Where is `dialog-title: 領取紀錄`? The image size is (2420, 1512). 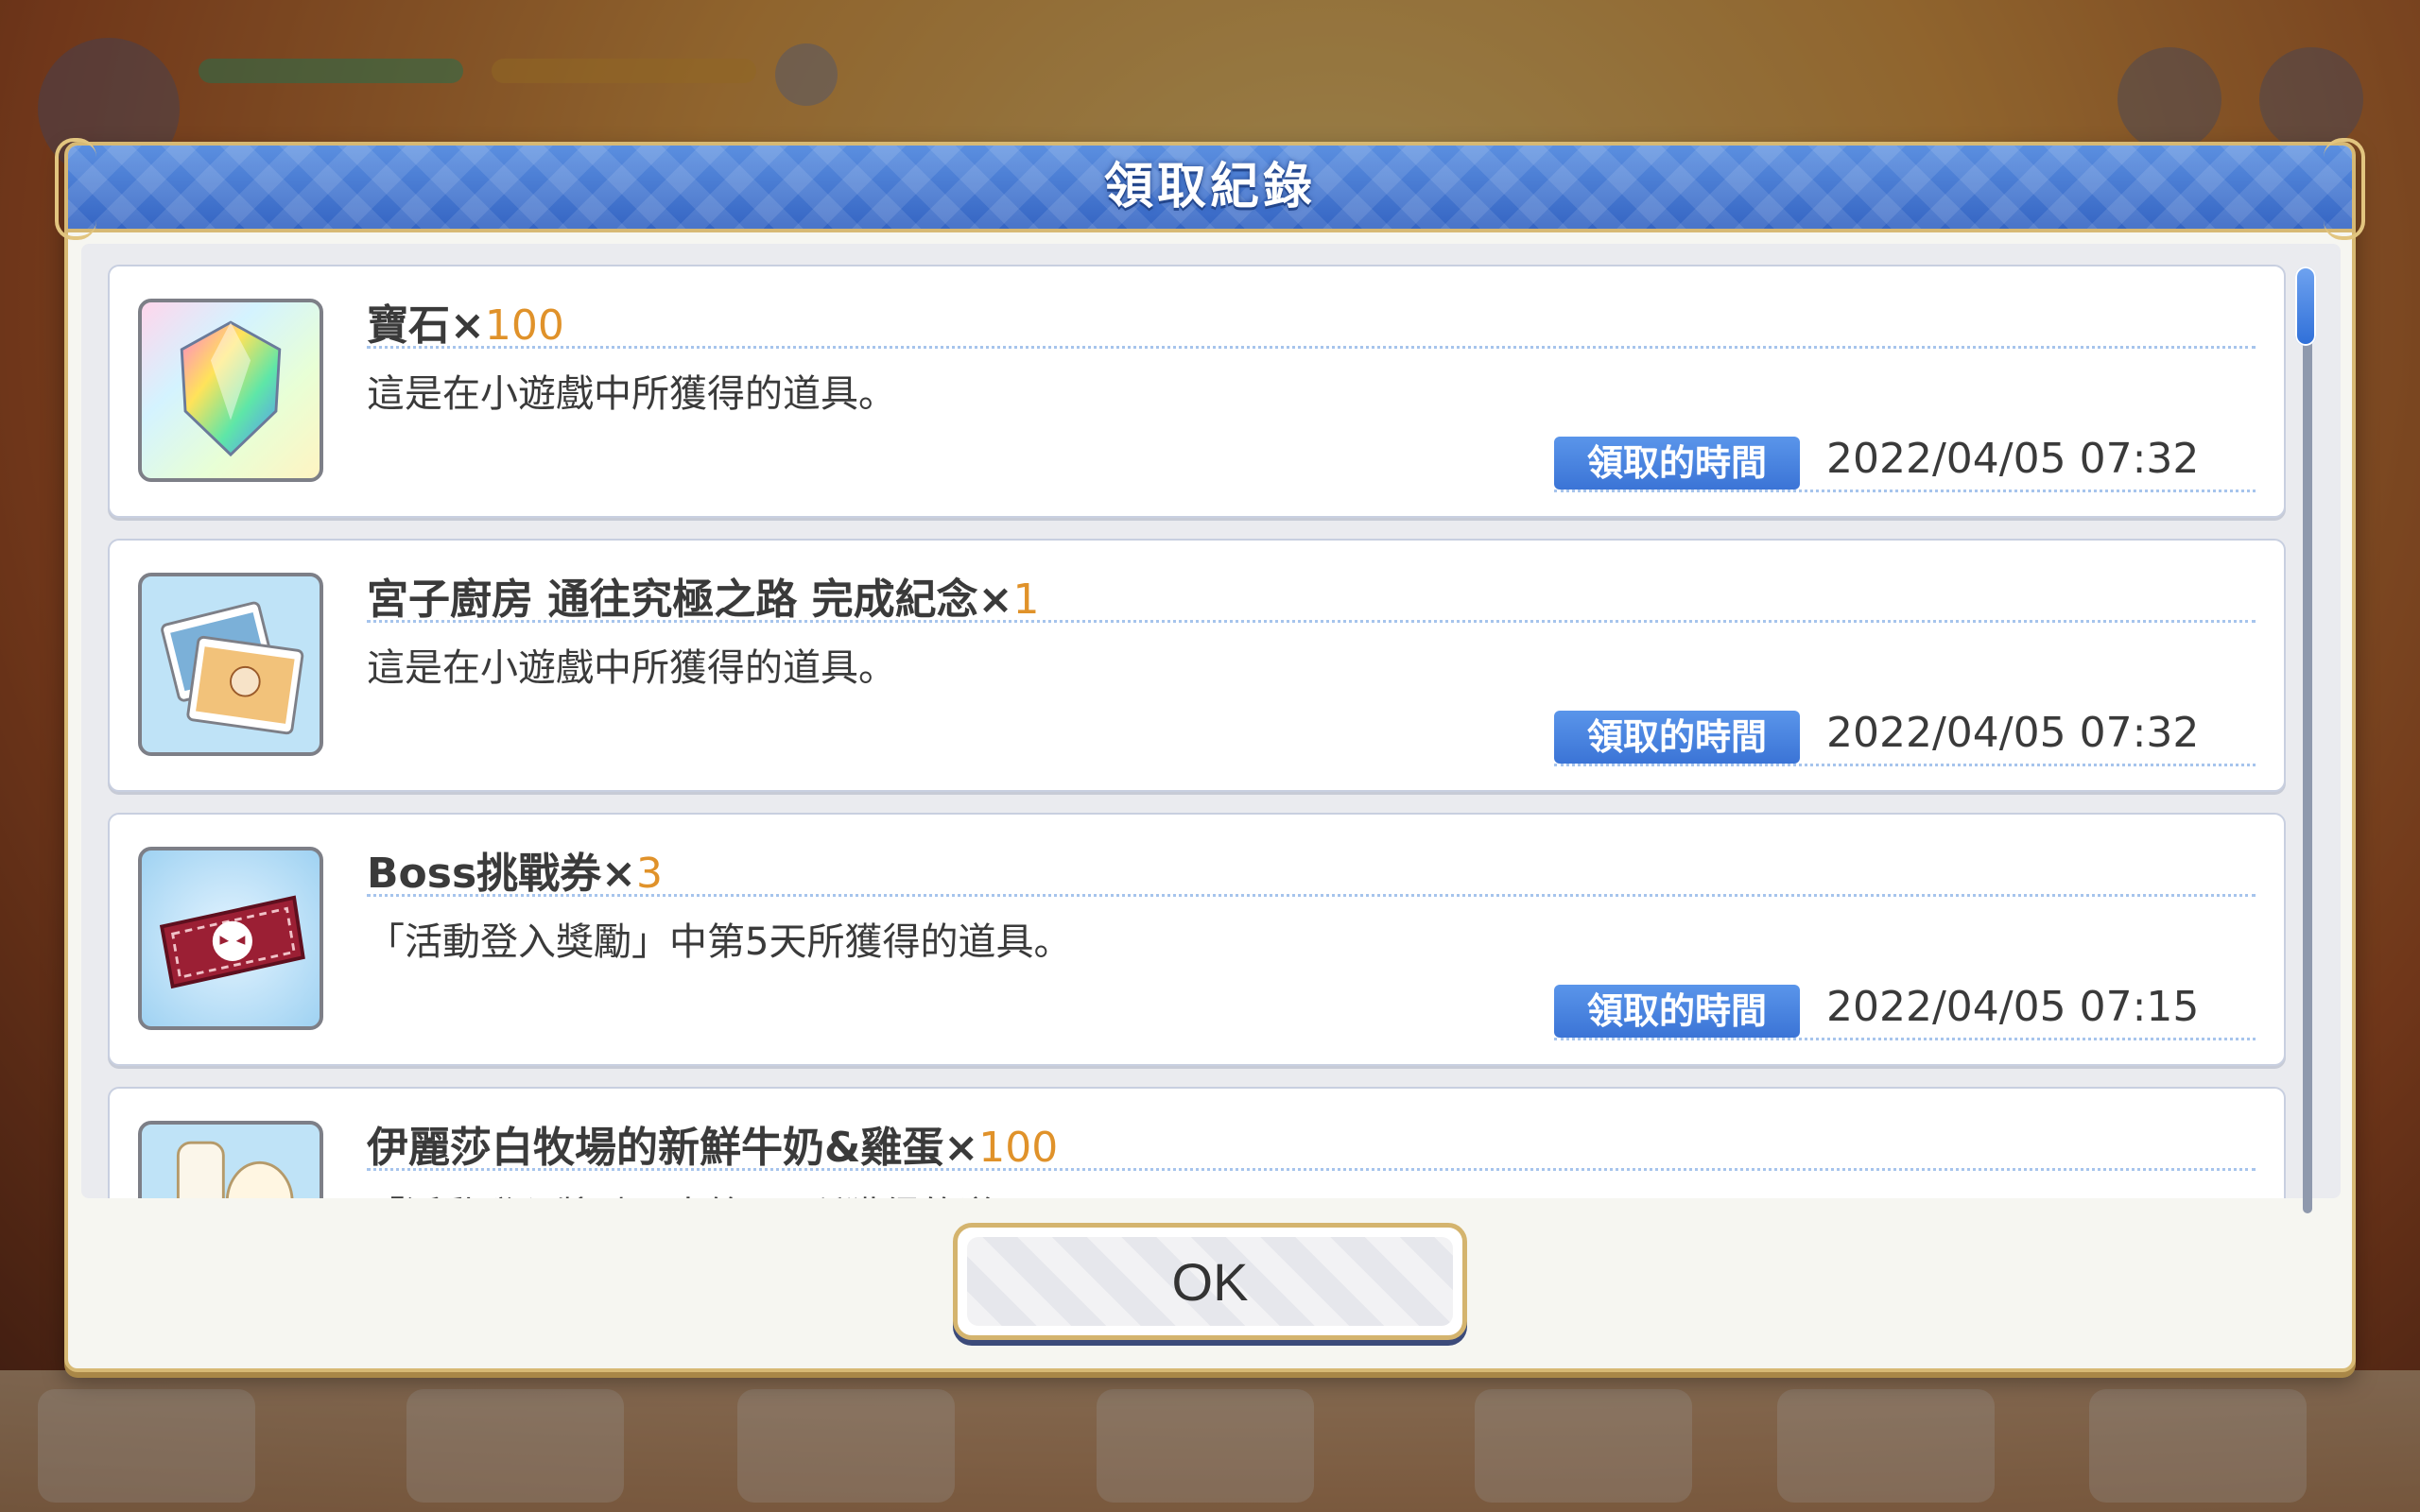 dialog-title: 領取紀錄 is located at coordinates (1210, 187).